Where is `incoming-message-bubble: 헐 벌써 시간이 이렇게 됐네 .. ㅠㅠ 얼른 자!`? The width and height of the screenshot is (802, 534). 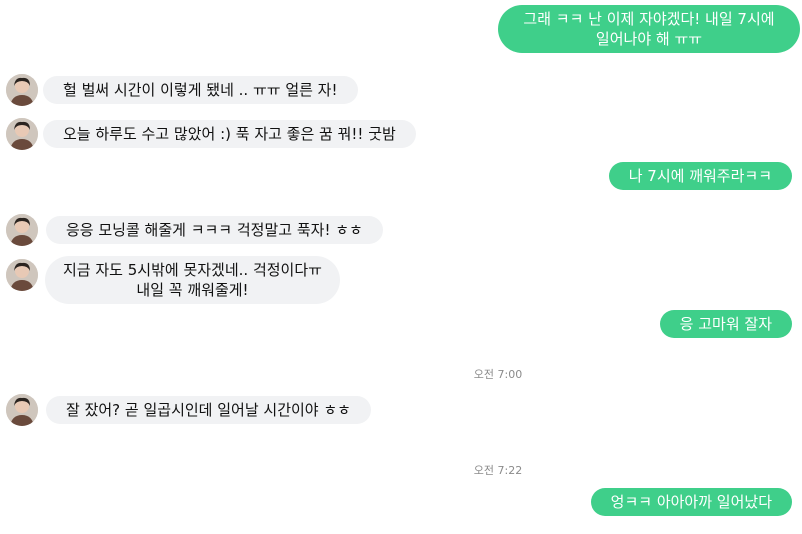
incoming-message-bubble: 헐 벌써 시간이 이렇게 됐네 .. ㅠㅠ 얼른 자! is located at coordinates (200, 90).